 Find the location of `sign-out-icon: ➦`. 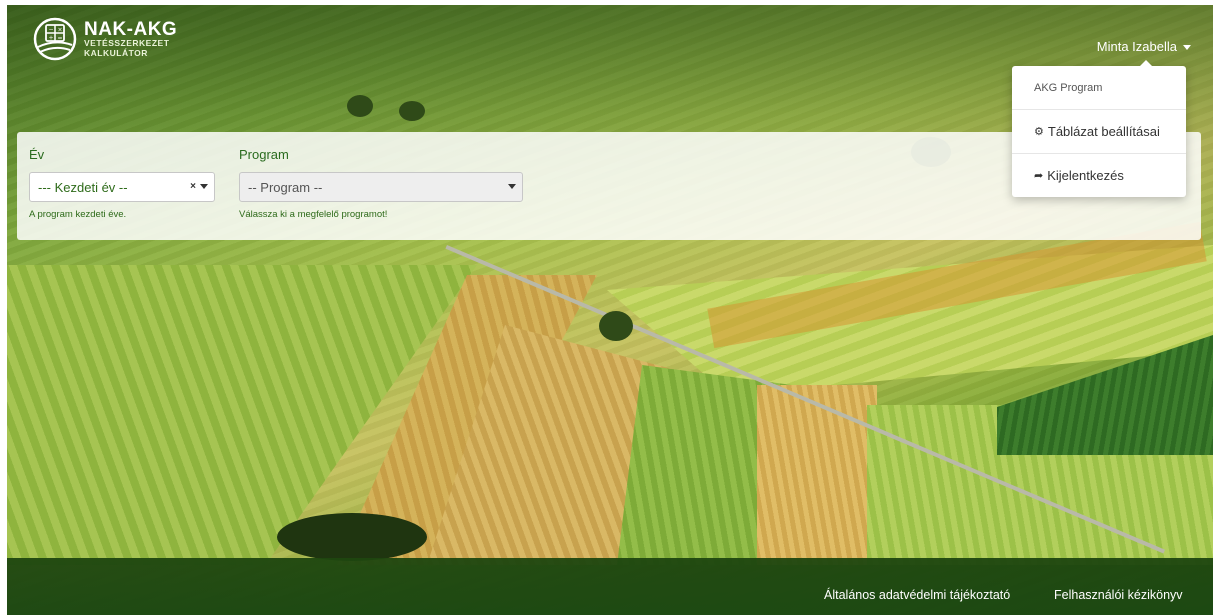

sign-out-icon: ➦ is located at coordinates (1039, 176).